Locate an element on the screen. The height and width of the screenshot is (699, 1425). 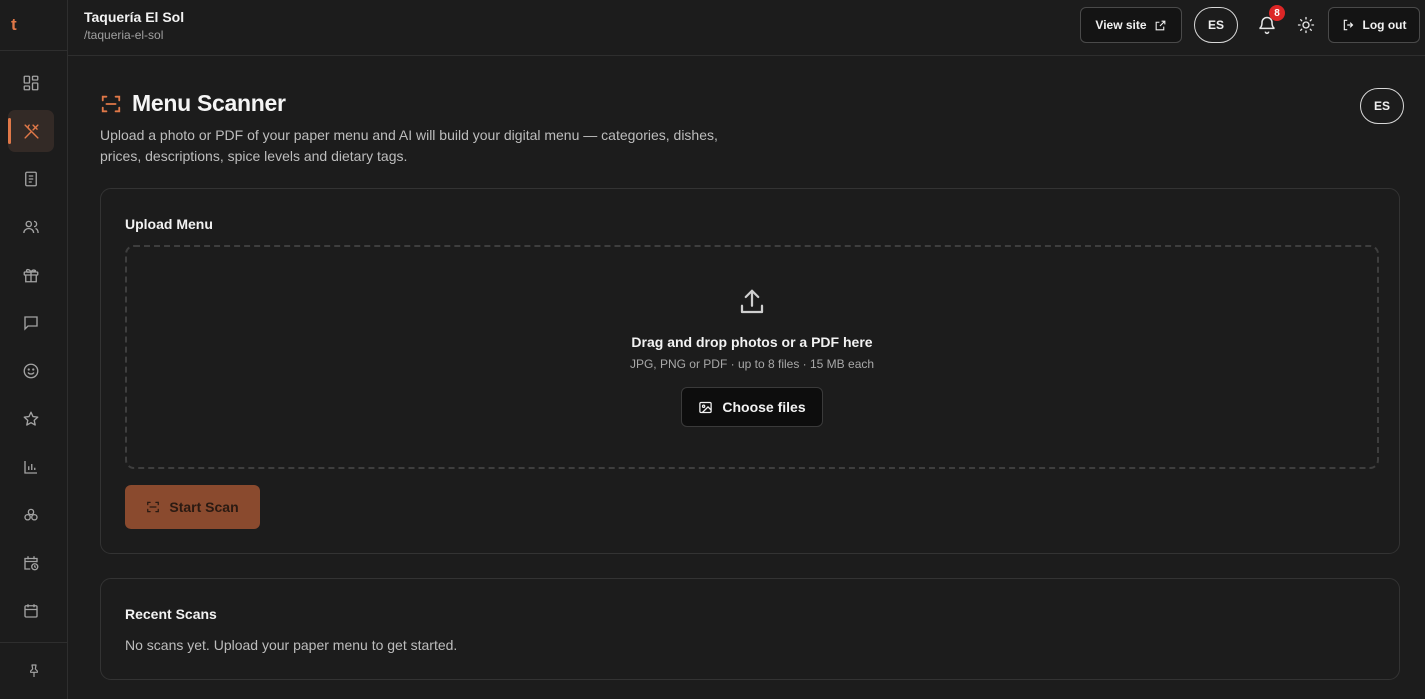
bar-chart-icon is located at coordinates (31, 467).